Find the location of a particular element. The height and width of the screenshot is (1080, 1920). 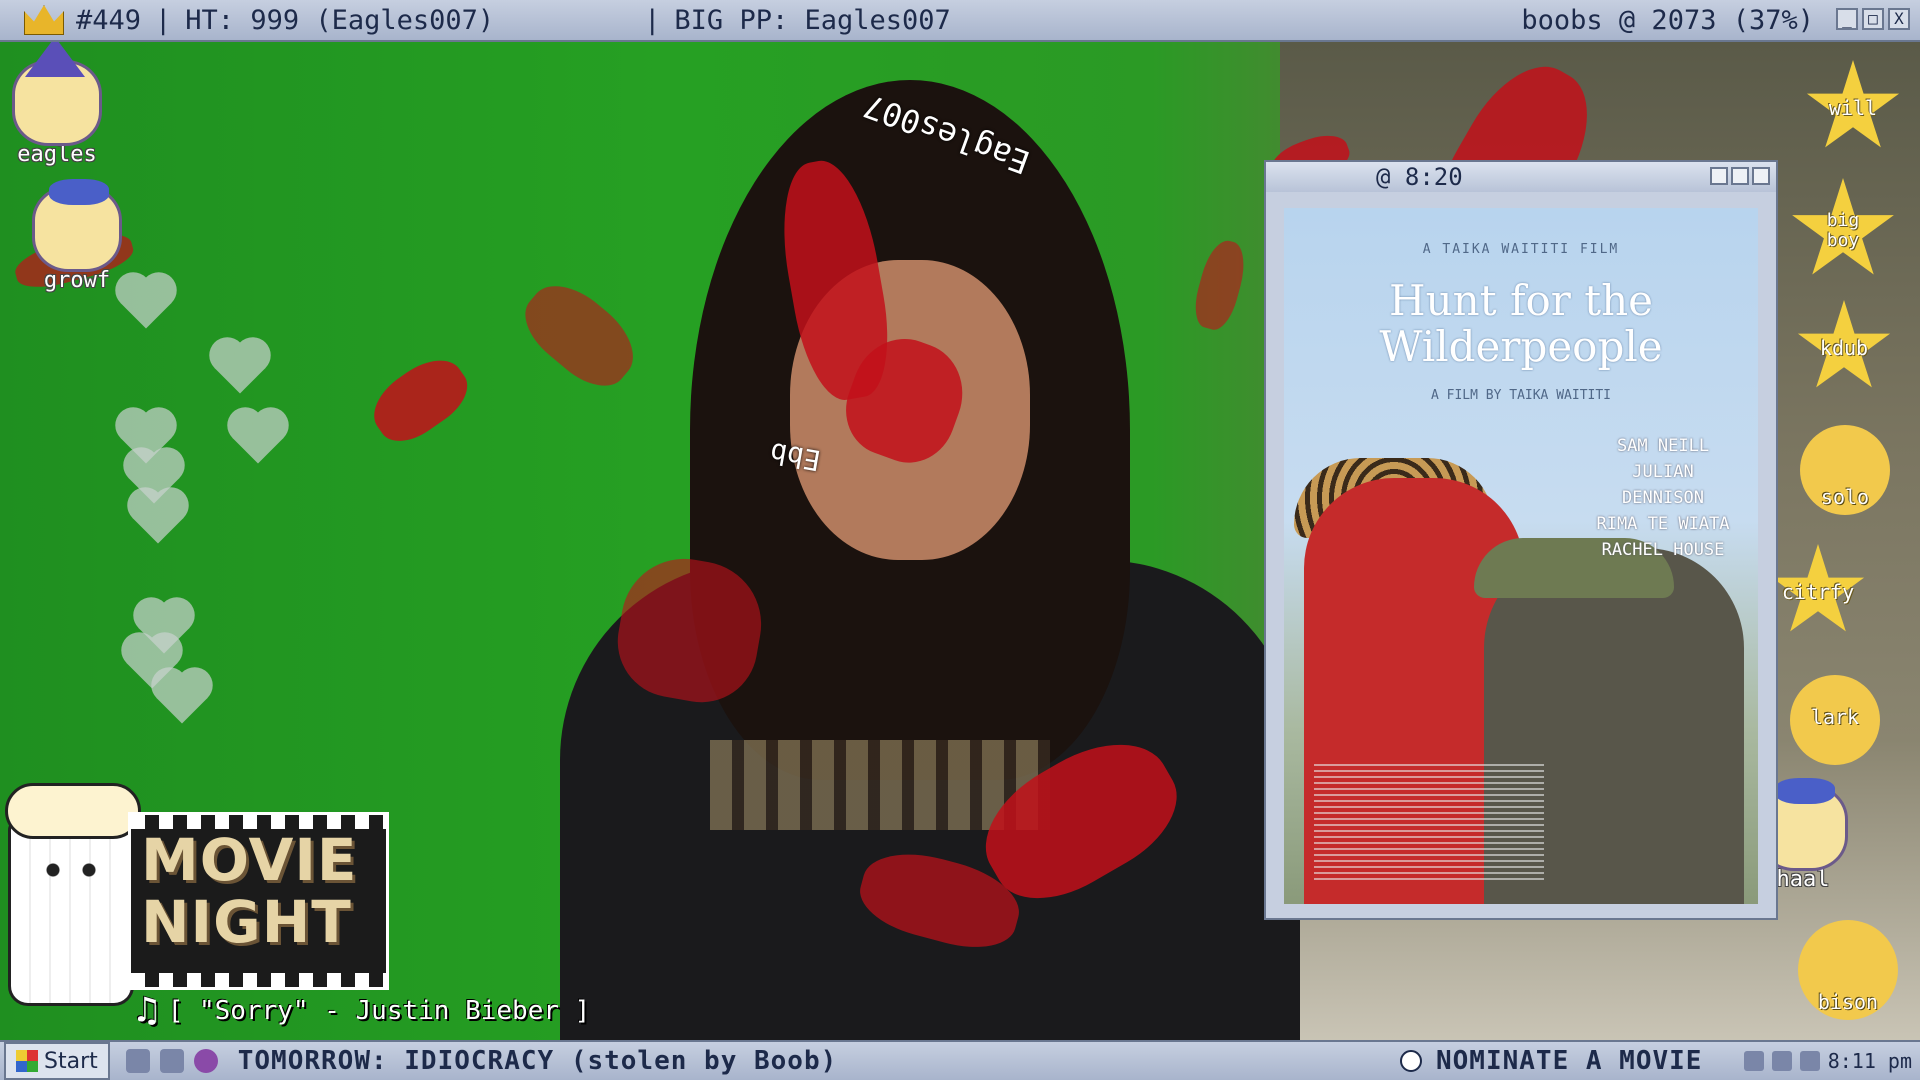

sleepy-cat-icon is located at coordinates (77, 225).